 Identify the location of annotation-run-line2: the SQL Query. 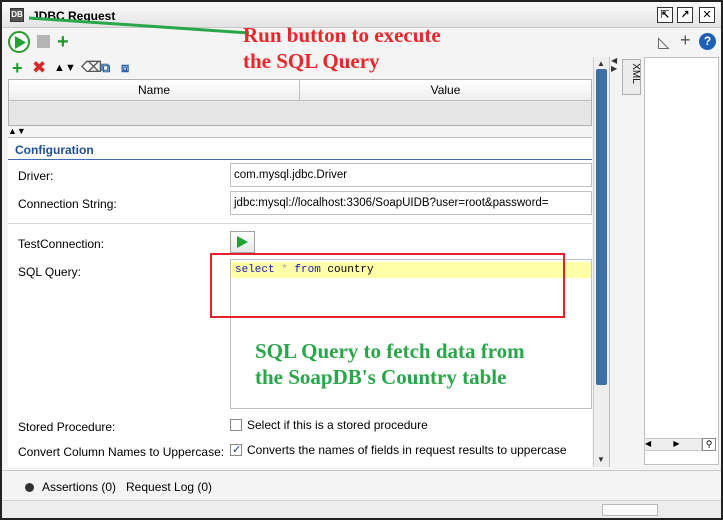
(311, 61).